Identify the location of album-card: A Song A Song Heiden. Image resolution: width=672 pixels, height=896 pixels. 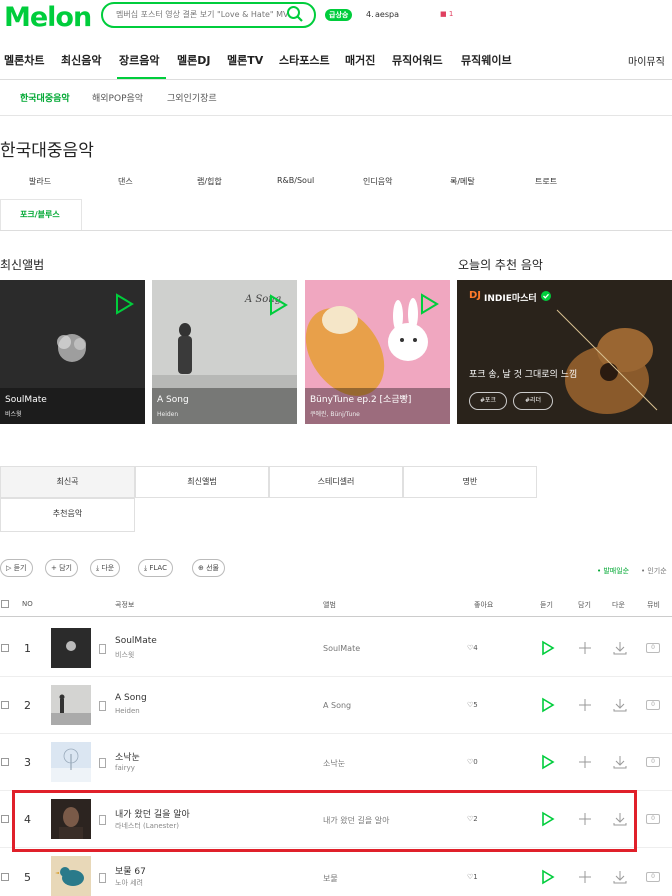
(224, 352).